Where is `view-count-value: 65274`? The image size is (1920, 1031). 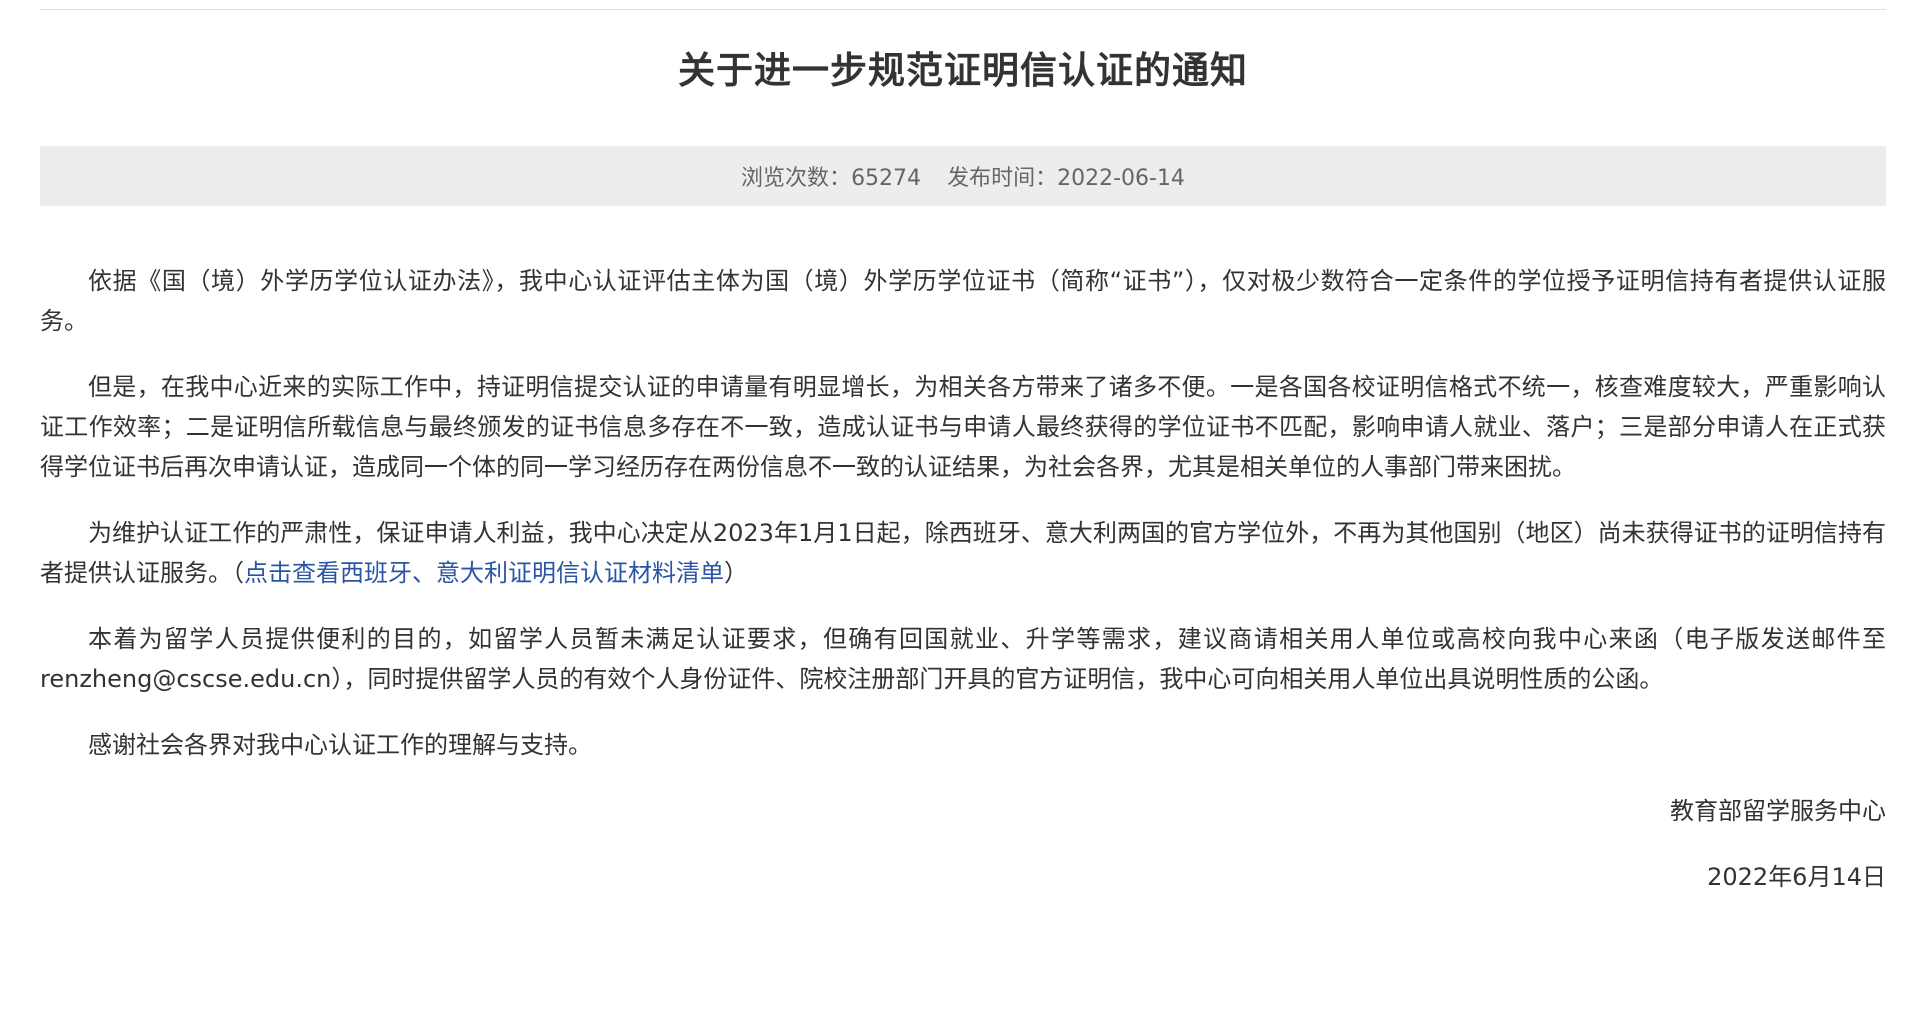
view-count-value: 65274 is located at coordinates (886, 178).